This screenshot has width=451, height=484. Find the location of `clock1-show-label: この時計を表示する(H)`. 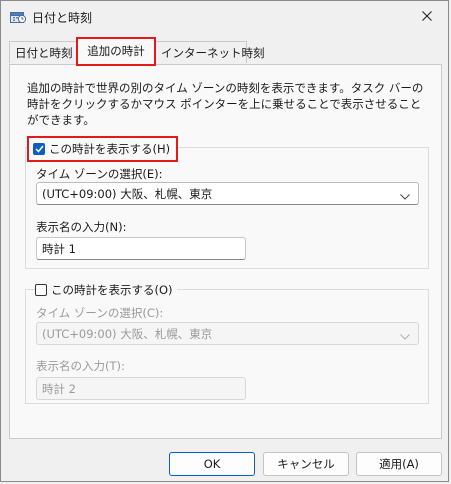

clock1-show-label: この時計を表示する(H) is located at coordinates (110, 149).